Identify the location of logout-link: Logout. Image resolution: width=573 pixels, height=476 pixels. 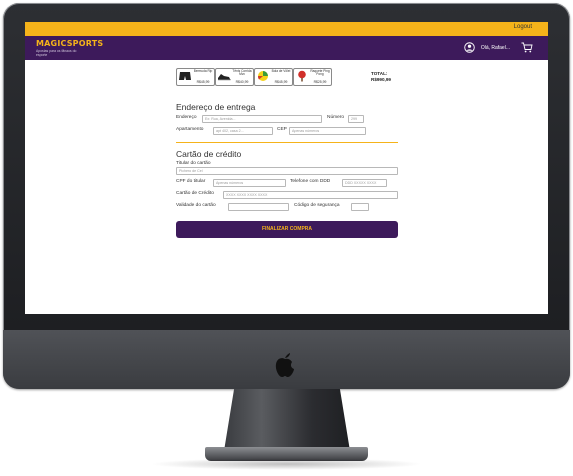
(523, 27).